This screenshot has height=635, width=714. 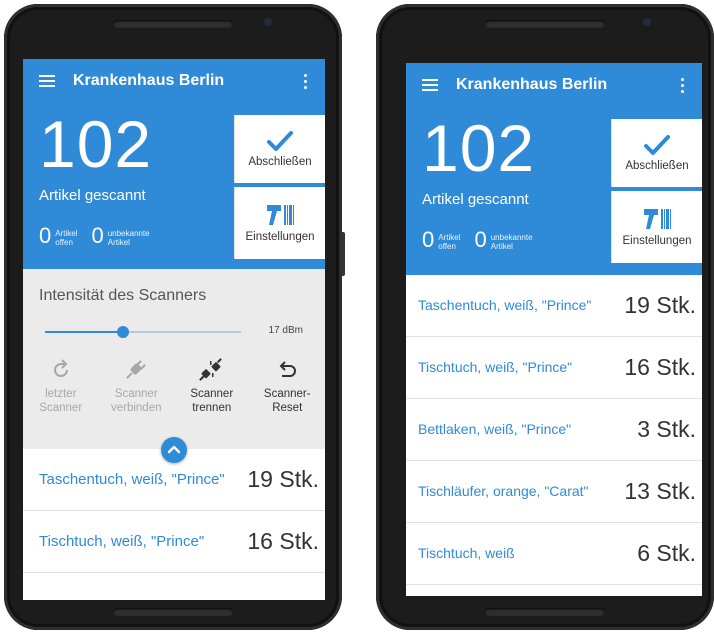 What do you see at coordinates (211, 370) in the screenshot?
I see `plug-disconnect-icon` at bounding box center [211, 370].